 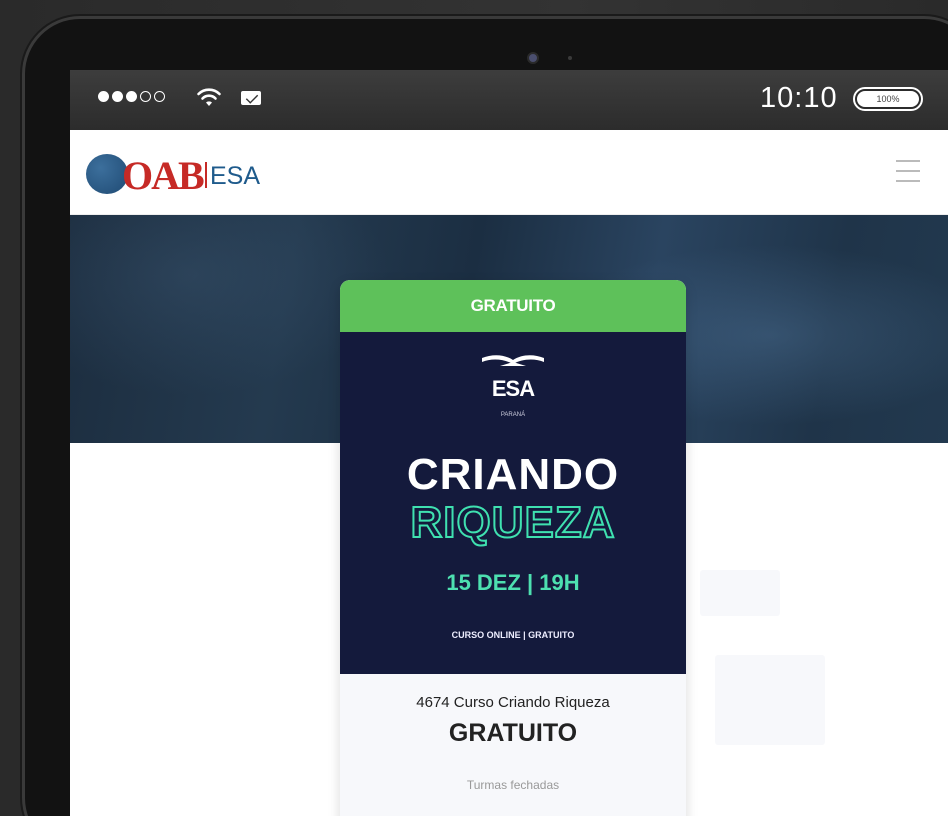 I want to click on battery-icon: 100%, so click(x=888, y=99).